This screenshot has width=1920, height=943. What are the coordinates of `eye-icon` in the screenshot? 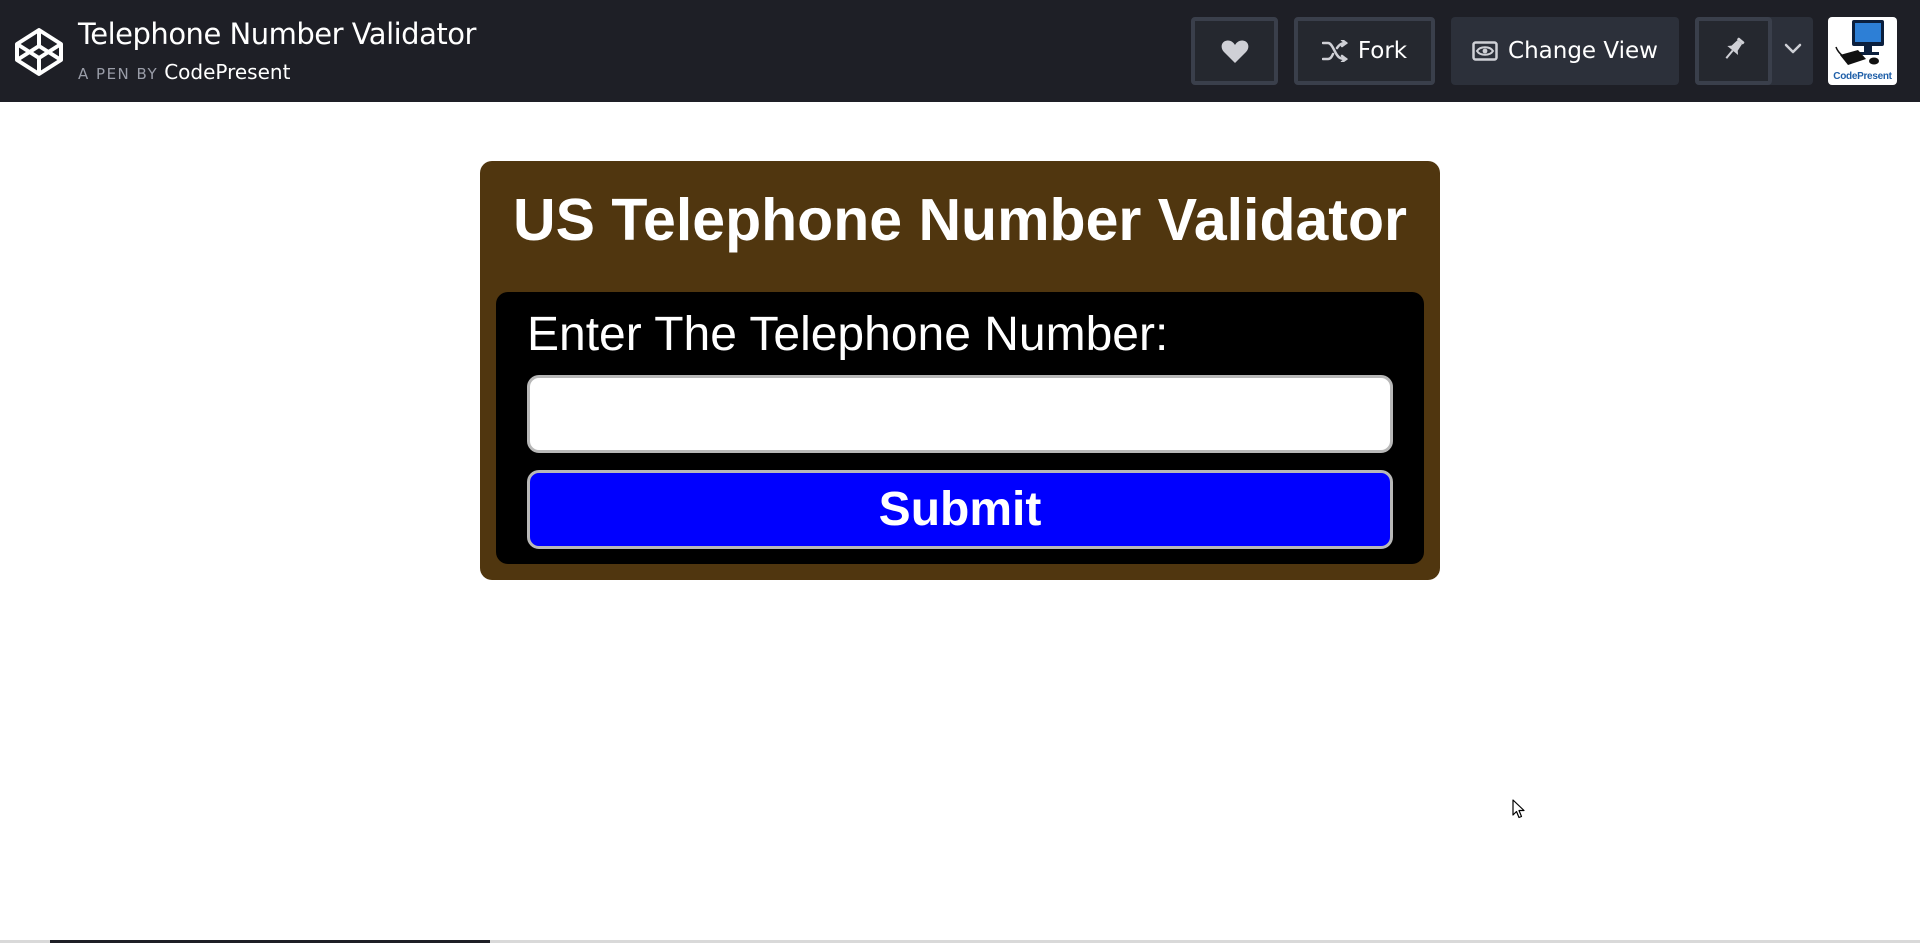 It's located at (1485, 51).